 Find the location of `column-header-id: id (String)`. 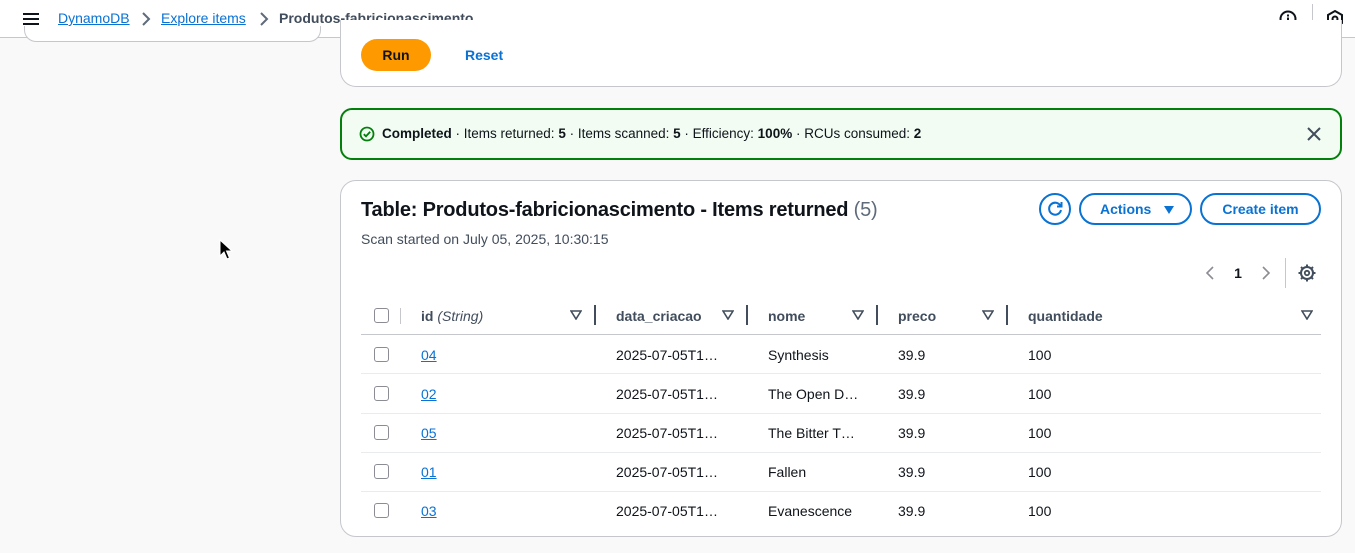

column-header-id: id (String) is located at coordinates (452, 316).